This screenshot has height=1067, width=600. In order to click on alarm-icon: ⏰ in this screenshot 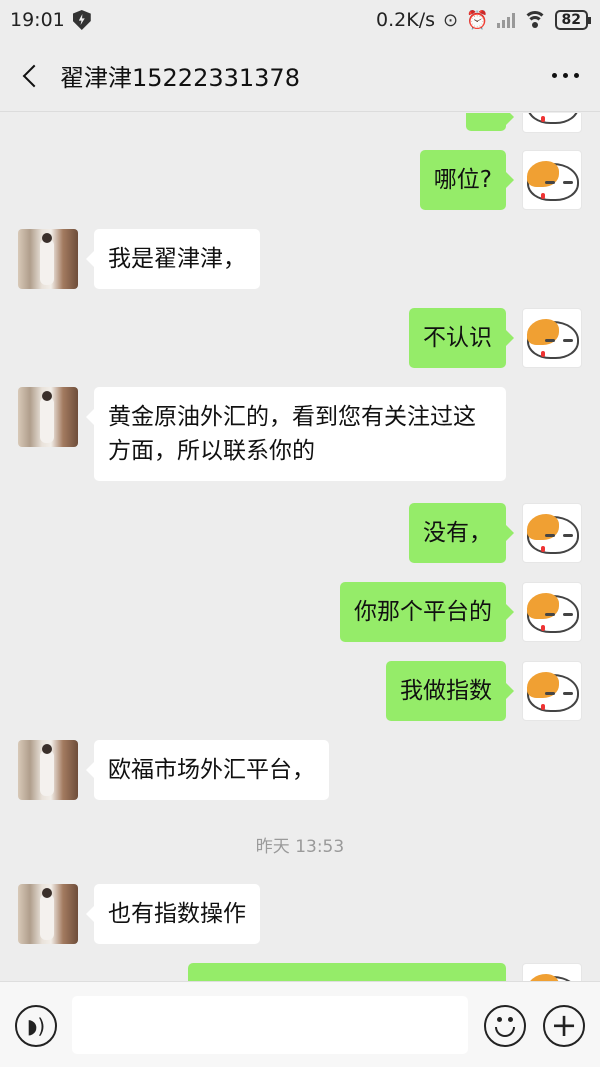, I will do `click(477, 20)`.